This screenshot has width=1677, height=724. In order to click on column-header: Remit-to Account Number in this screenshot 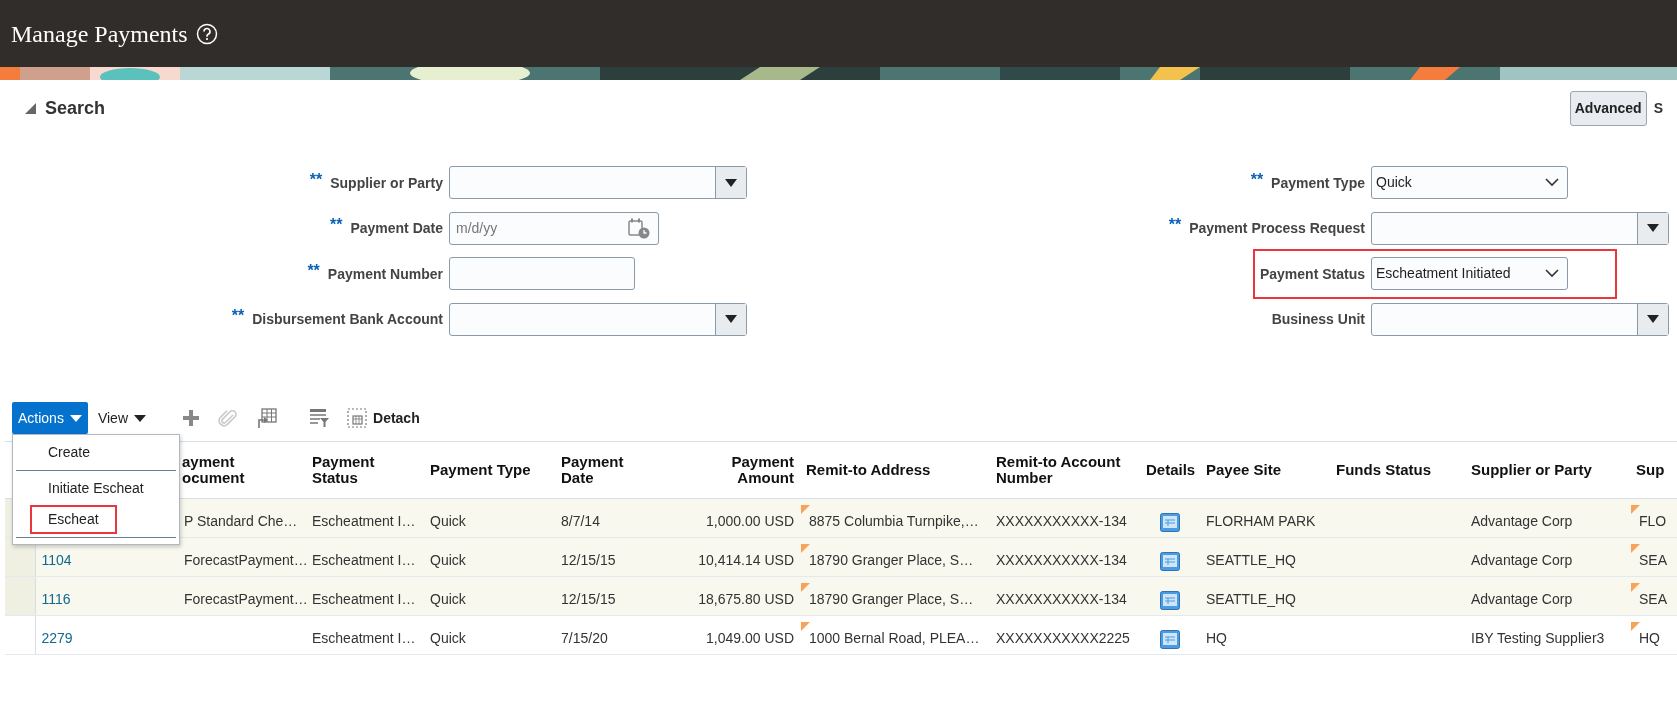, I will do `click(1065, 470)`.